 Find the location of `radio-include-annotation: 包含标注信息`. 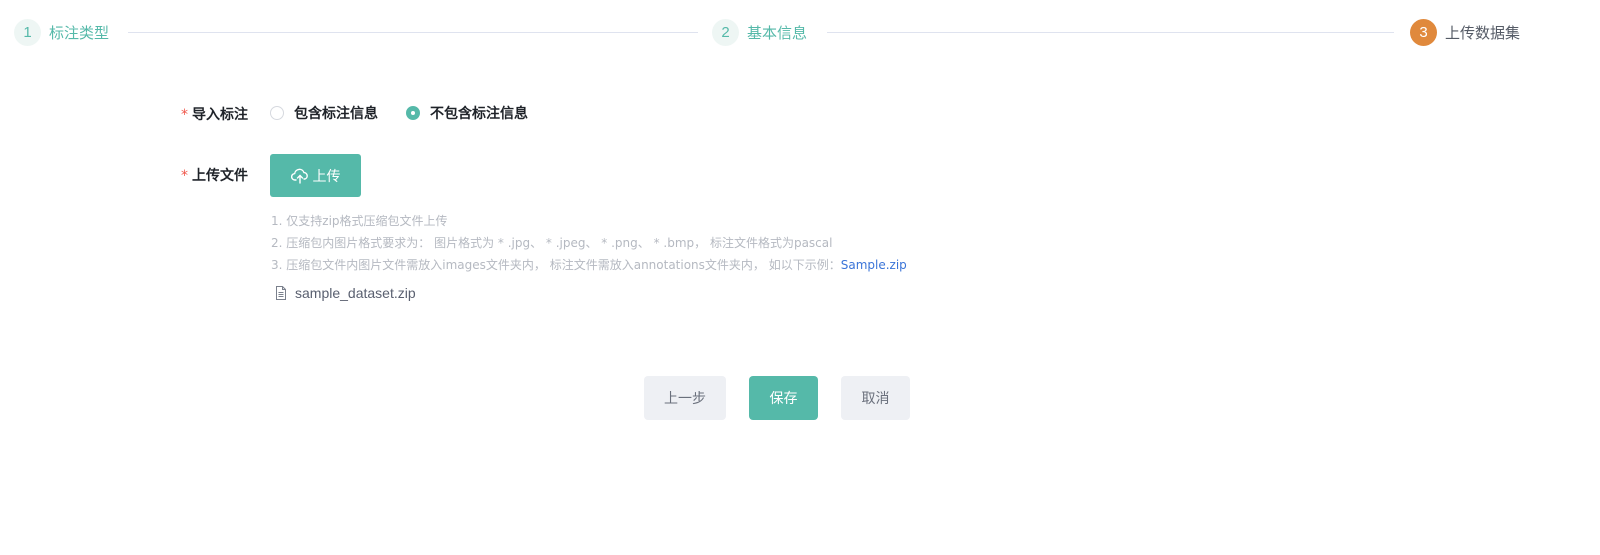

radio-include-annotation: 包含标注信息 is located at coordinates (324, 113).